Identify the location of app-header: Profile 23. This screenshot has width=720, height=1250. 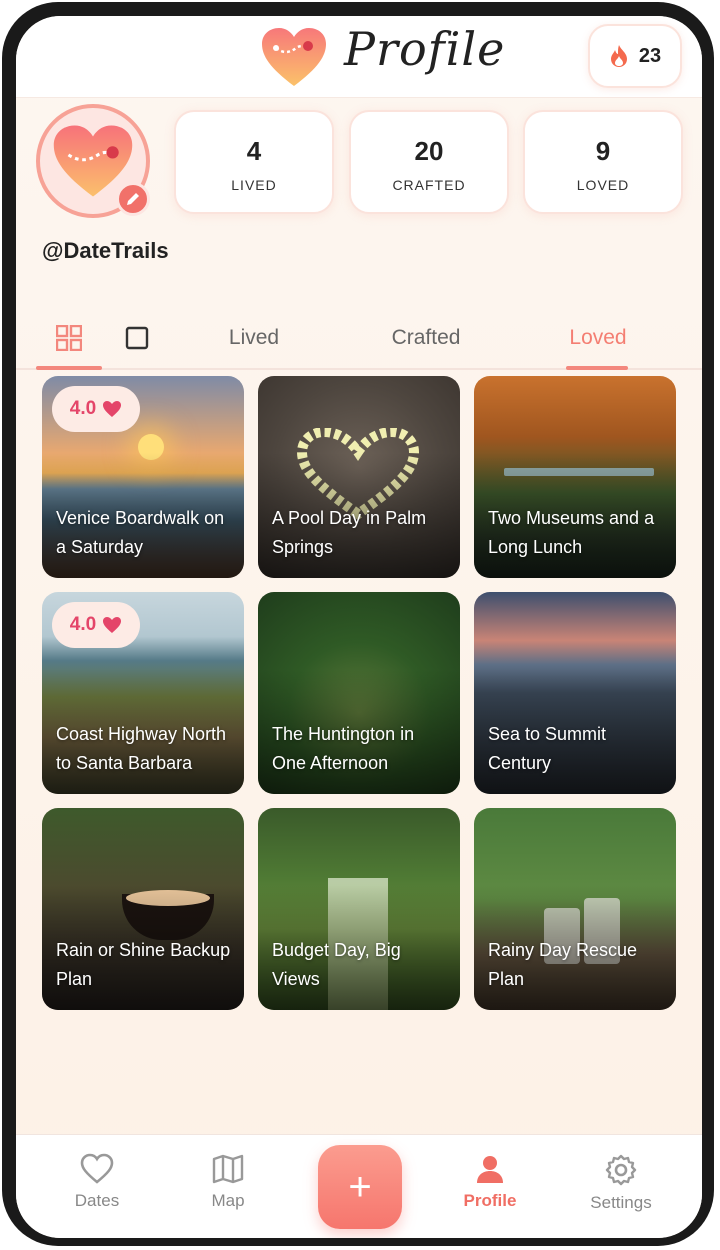
(359, 57).